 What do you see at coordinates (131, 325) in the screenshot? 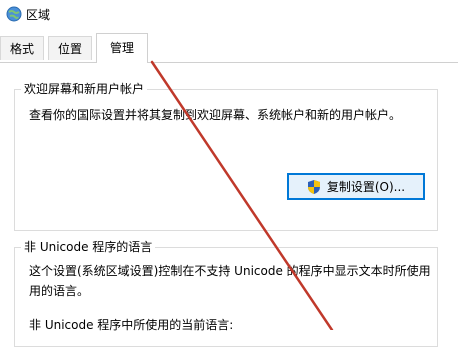
I see `current-language-label: 非 Unicode 程序中所使用的当前语言:` at bounding box center [131, 325].